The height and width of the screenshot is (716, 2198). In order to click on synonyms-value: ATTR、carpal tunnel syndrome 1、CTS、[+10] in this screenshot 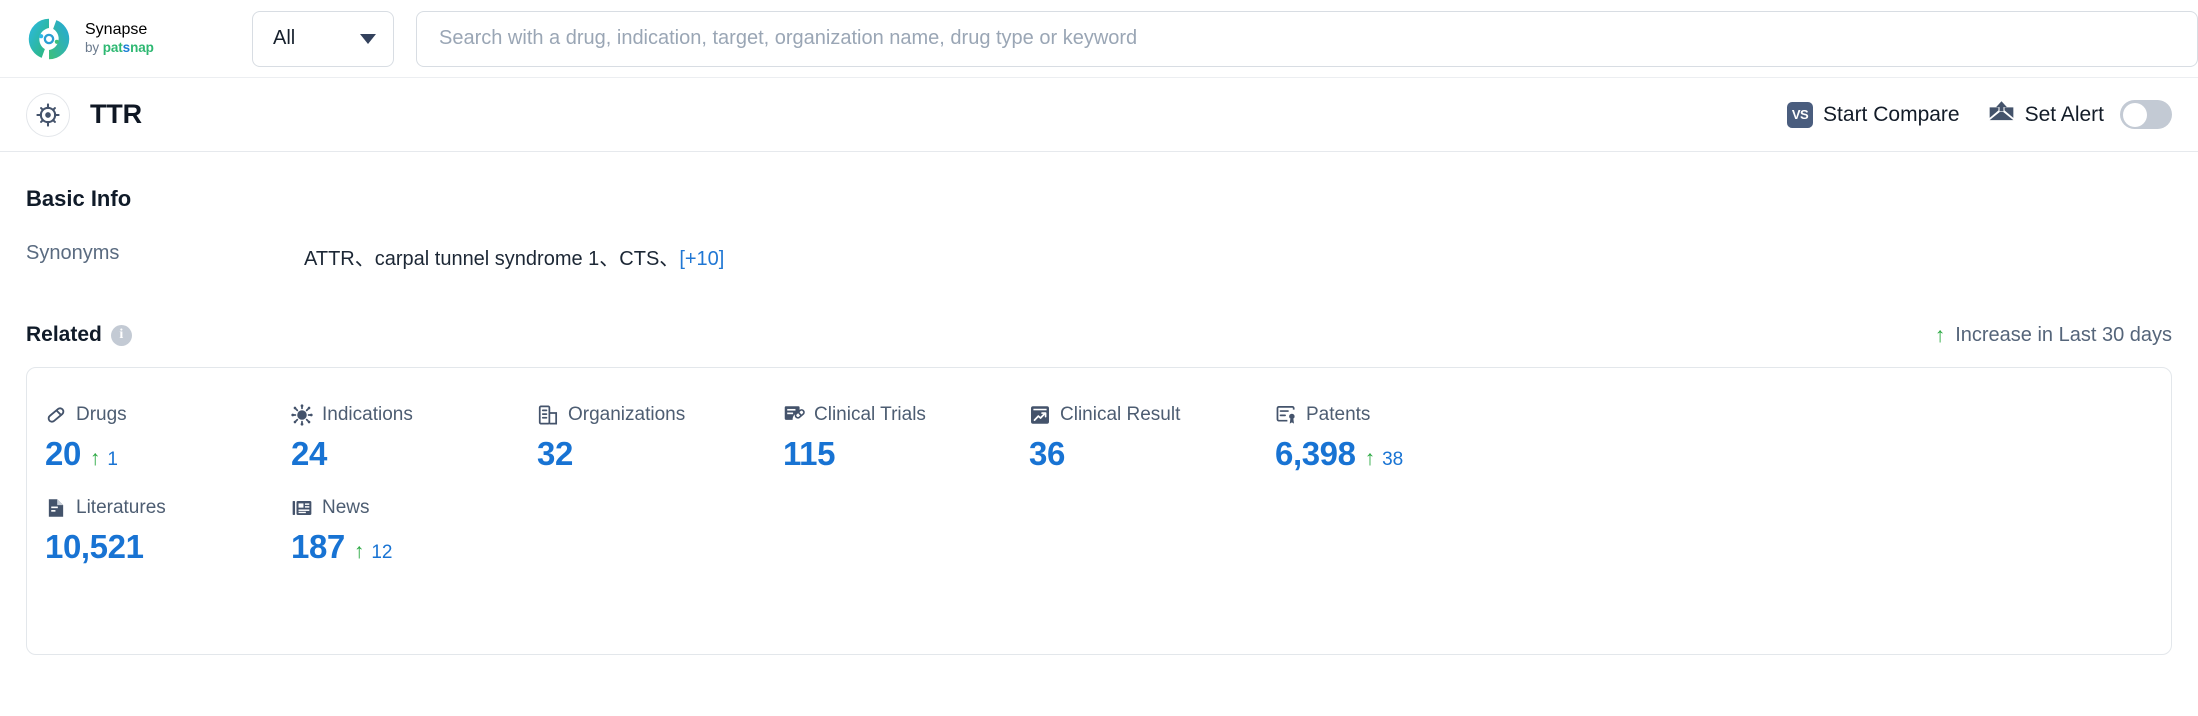, I will do `click(514, 256)`.